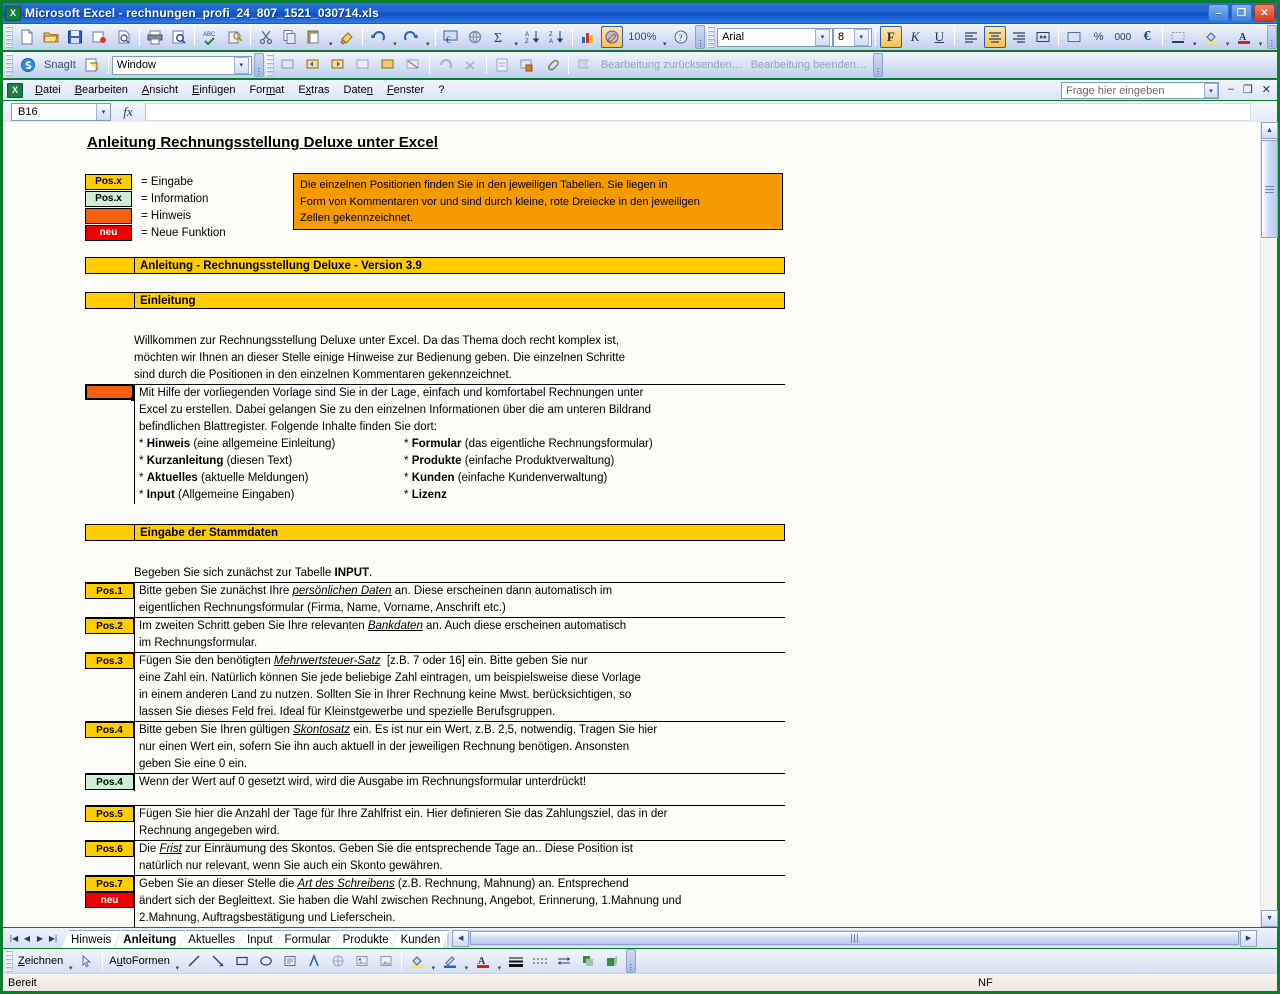  Describe the element at coordinates (61, 111) in the screenshot. I see `name-box: B16 ▾` at that location.